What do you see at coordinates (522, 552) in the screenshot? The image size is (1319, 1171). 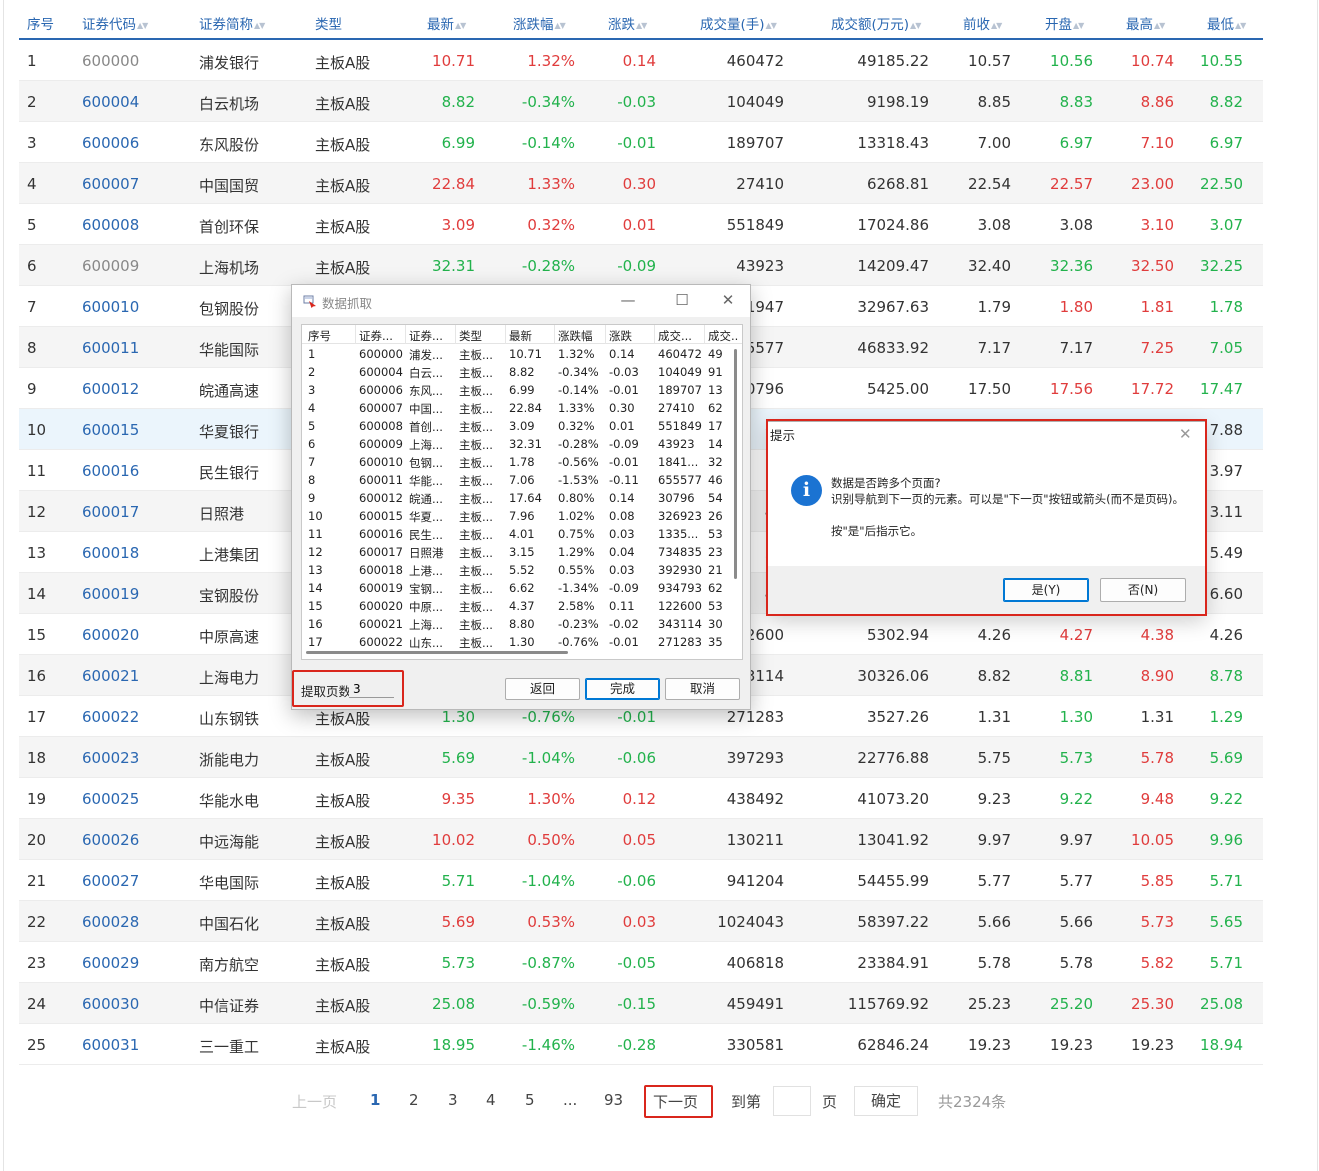 I see `grid-row: 12 600017 日照港 主板... 3.15 1.29% 0.04 734835 23` at bounding box center [522, 552].